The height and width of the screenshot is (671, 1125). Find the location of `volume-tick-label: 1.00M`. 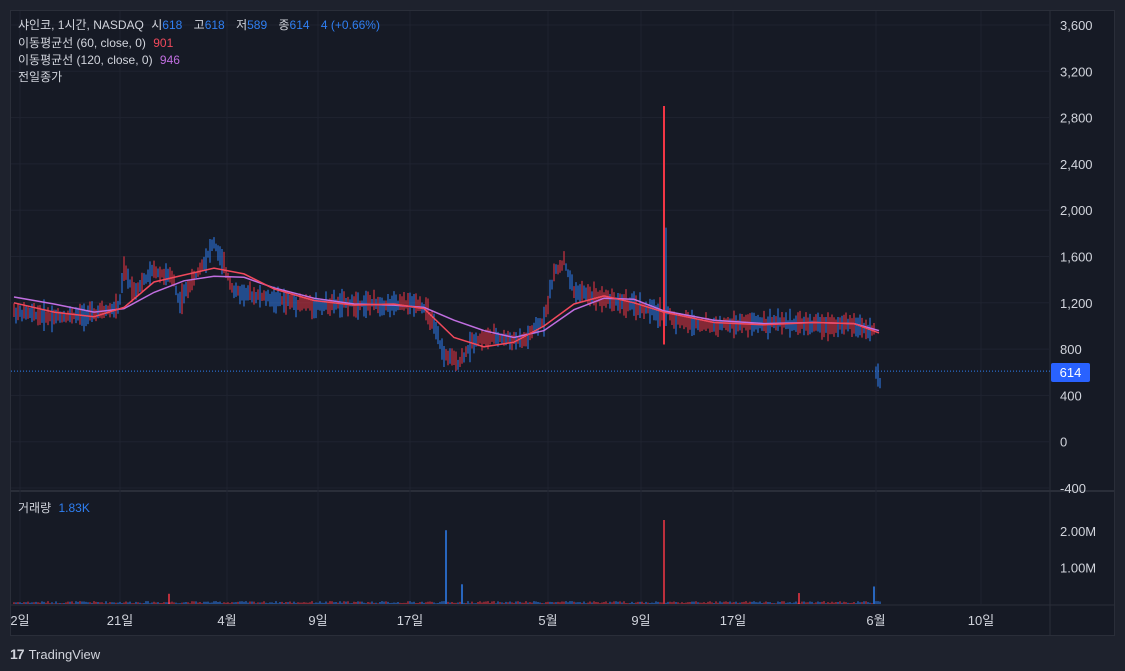

volume-tick-label: 1.00M is located at coordinates (1078, 567).